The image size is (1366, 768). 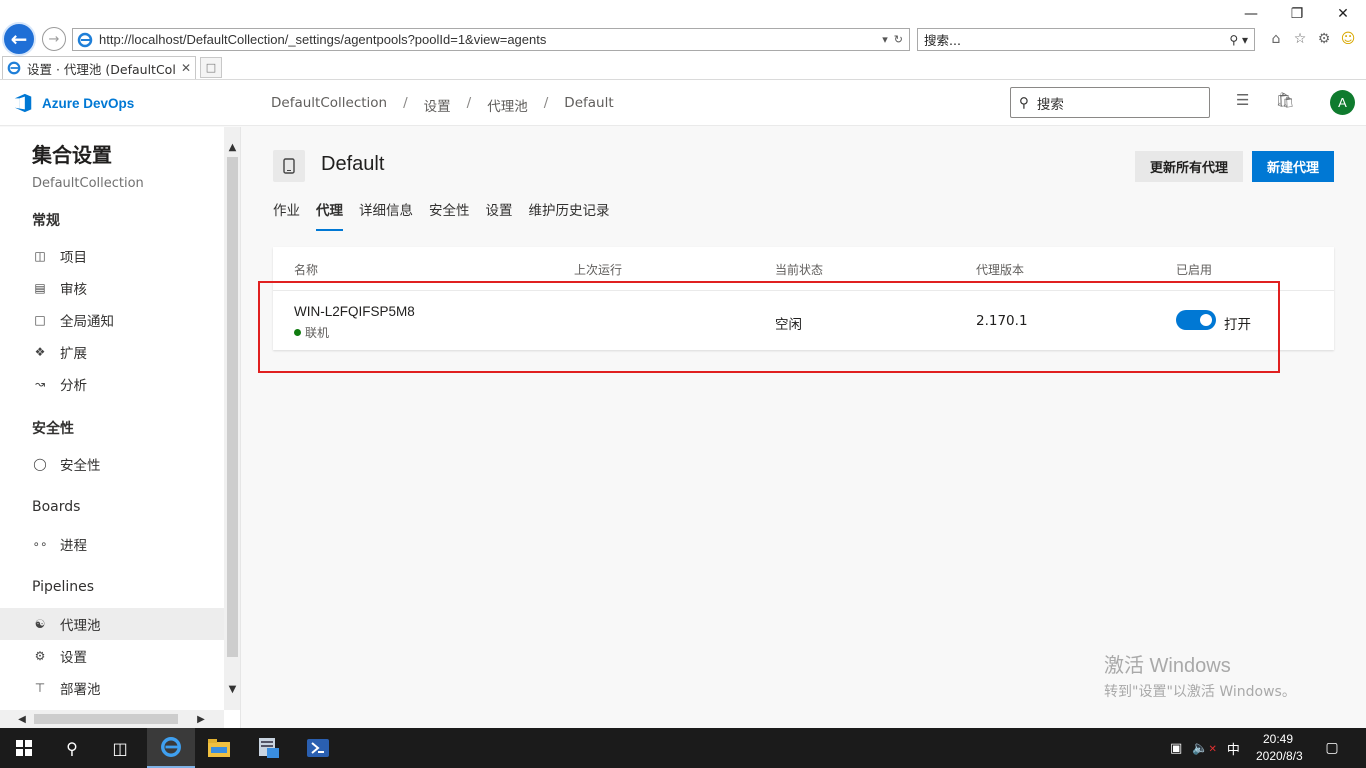 I want to click on powershell-icon, so click(x=318, y=748).